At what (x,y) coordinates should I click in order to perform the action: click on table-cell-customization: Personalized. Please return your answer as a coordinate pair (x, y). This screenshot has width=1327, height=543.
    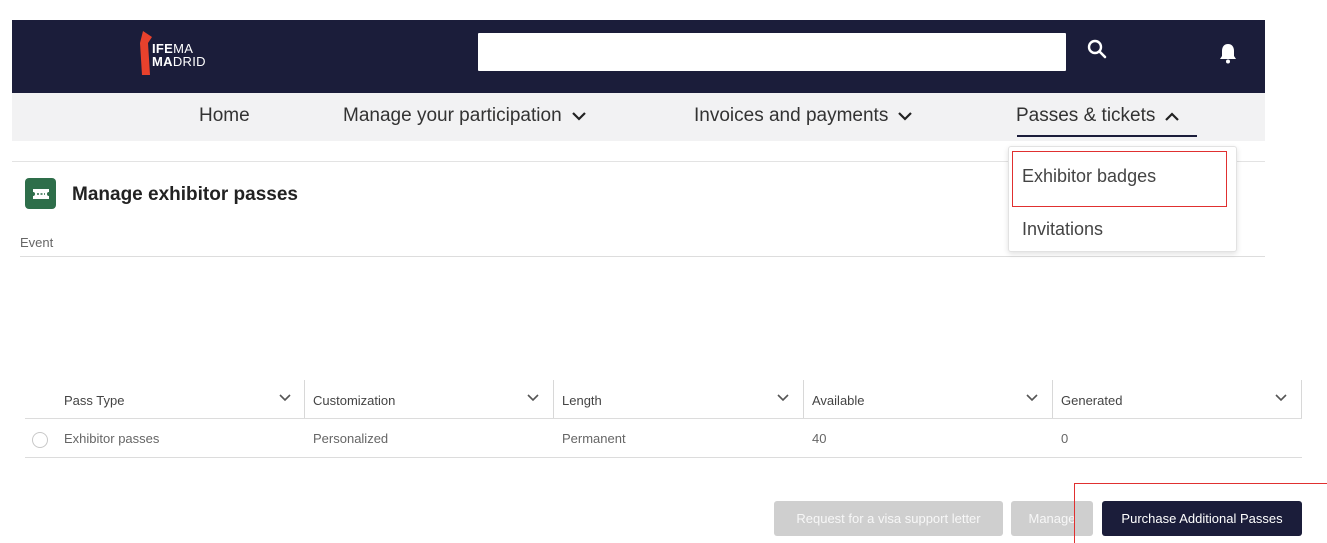
    Looking at the image, I should click on (351, 438).